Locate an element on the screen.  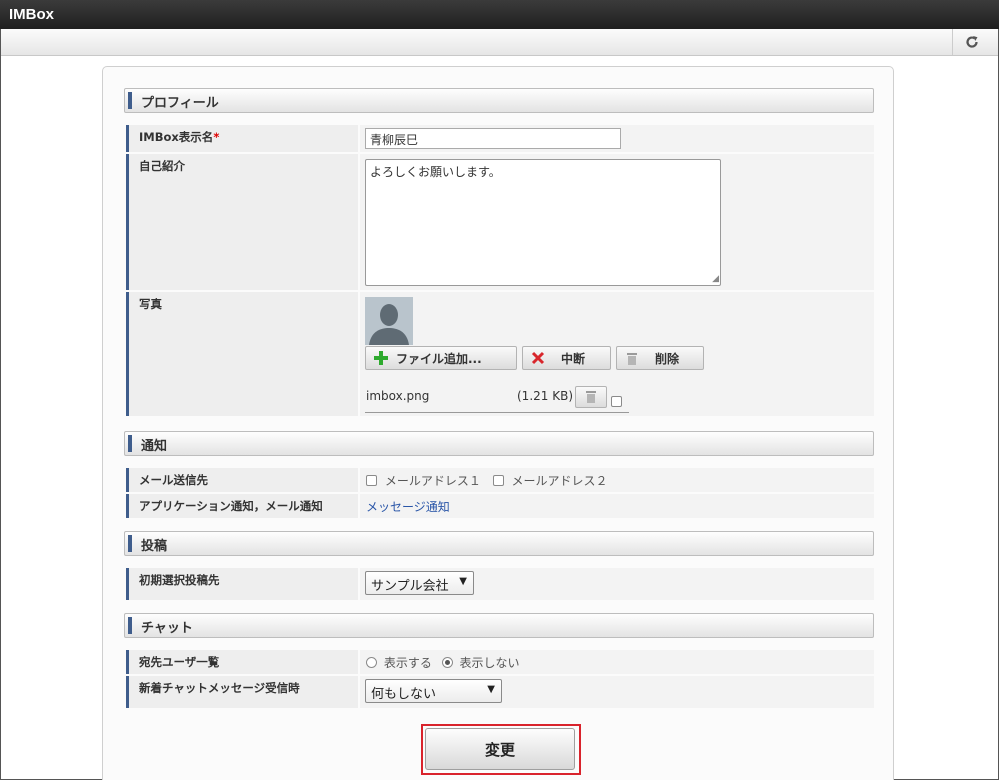
photo-label: 写真 is located at coordinates (242, 354).